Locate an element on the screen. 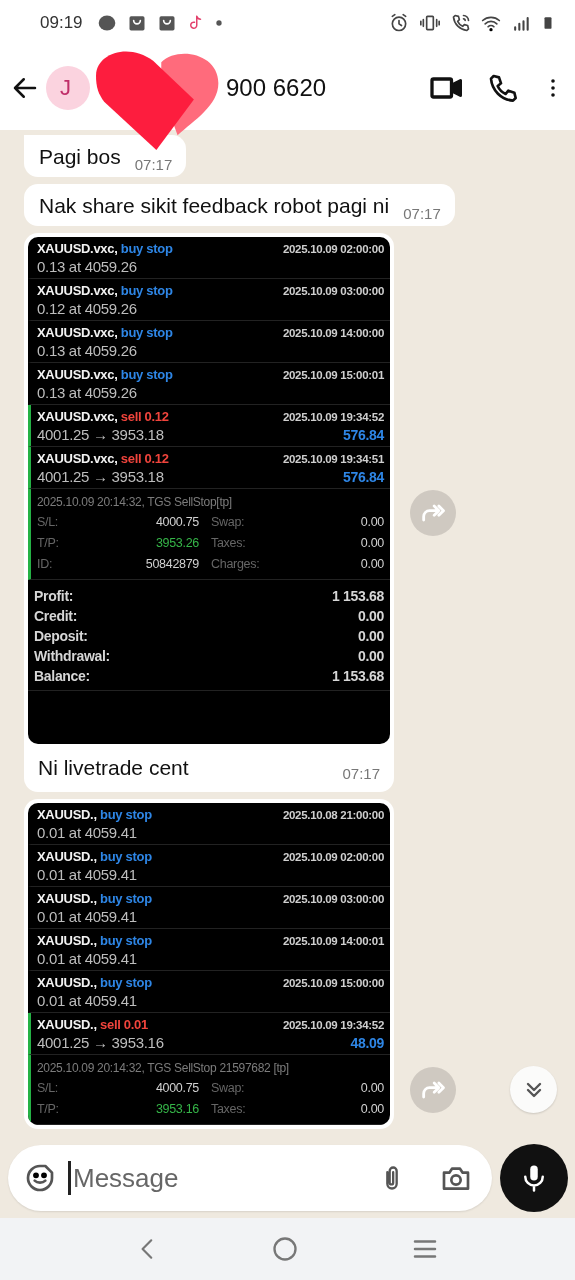 This screenshot has width=575, height=1280. field-value: 3953.16 is located at coordinates (176, 1109).